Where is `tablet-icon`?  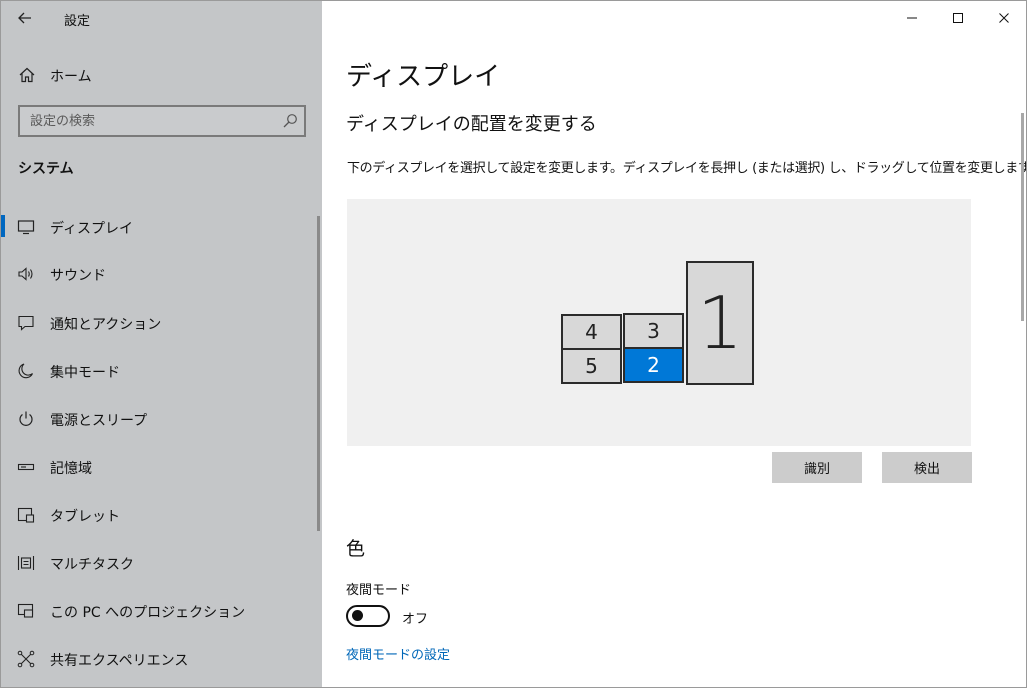
tablet-icon is located at coordinates (26, 515).